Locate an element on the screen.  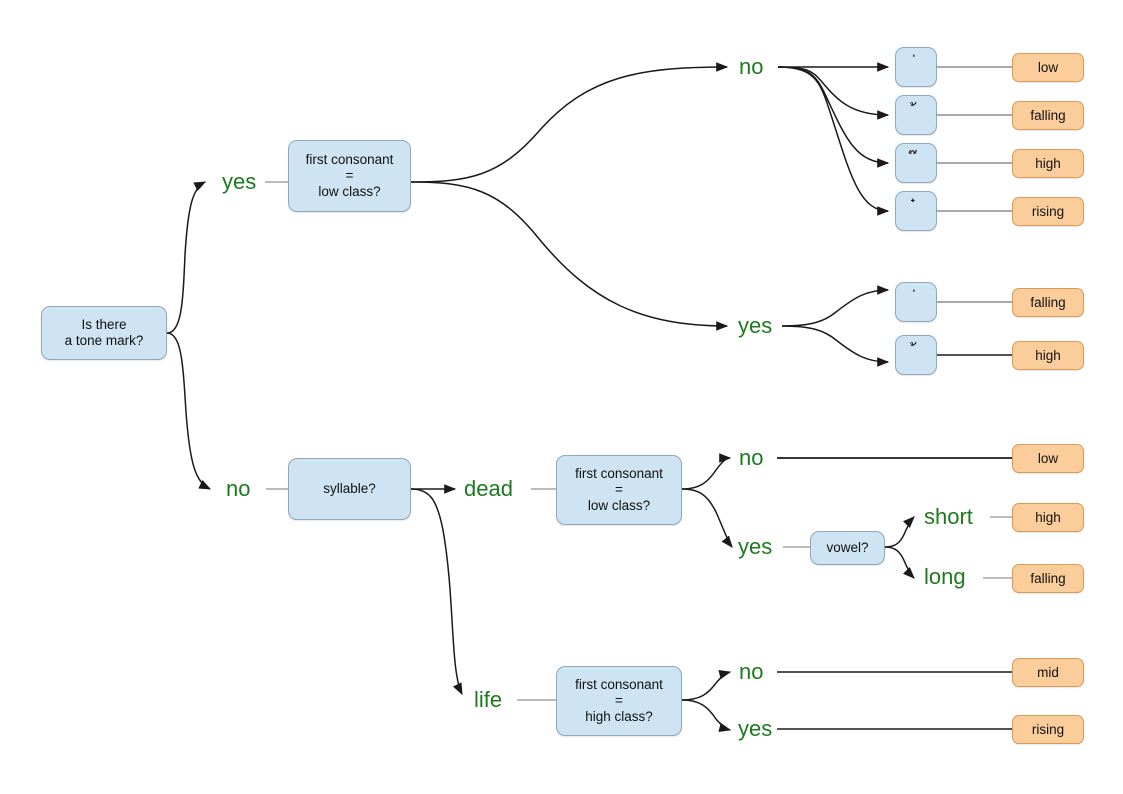
node-vowel-text: vowel? is located at coordinates (847, 548).